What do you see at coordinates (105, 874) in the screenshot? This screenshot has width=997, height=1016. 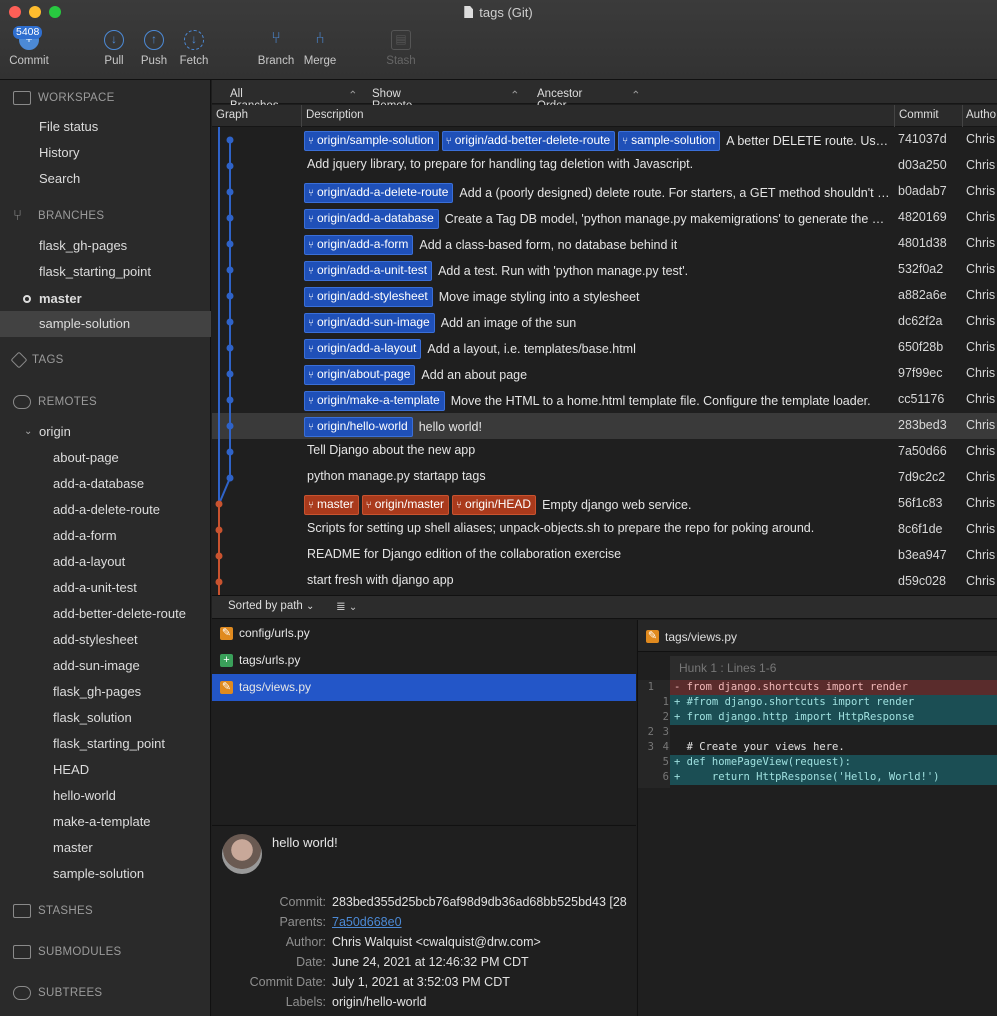 I see `sidebar-remote-branch: sample-solution` at bounding box center [105, 874].